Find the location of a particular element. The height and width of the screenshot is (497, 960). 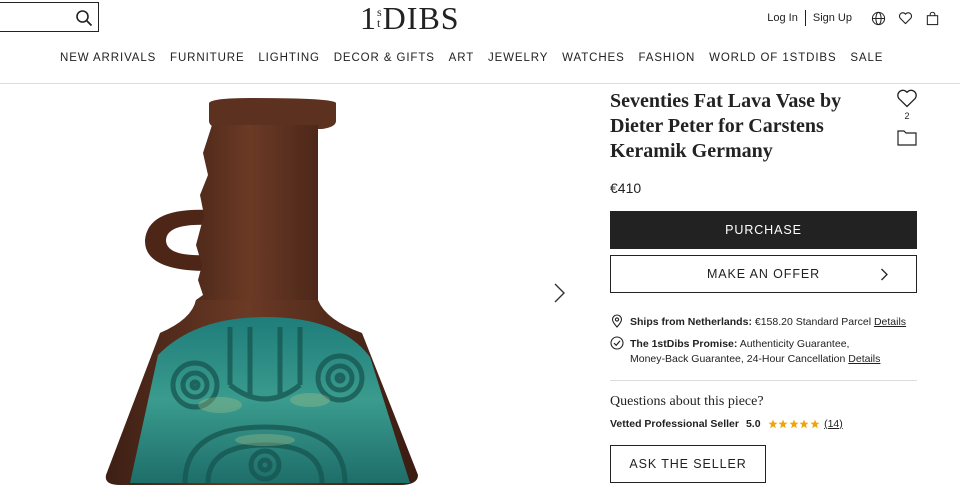

make-offer-button: MAKE AN OFFER is located at coordinates (763, 274).